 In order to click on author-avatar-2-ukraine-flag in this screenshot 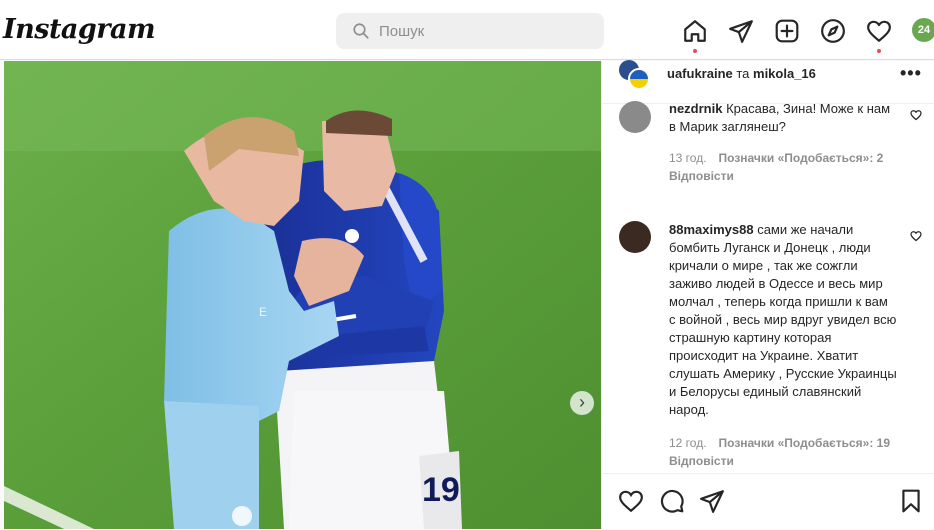, I will do `click(639, 79)`.